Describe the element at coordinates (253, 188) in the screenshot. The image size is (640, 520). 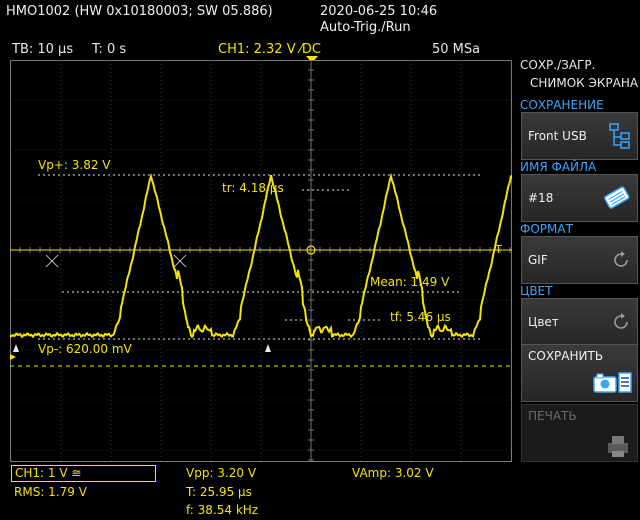
I see `rise-time-label: tr: 4.18 µs` at that location.